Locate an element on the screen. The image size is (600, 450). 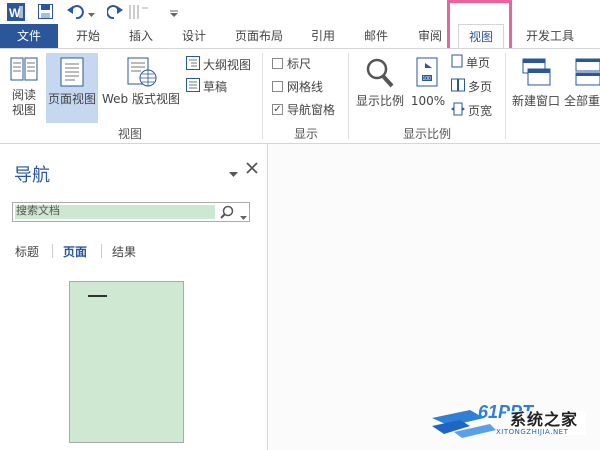
ribbon-tab-bar: 文件 开始 插入 设计 页面布局 引用 邮件 审阅 视图 开发工具 is located at coordinates (300, 36).